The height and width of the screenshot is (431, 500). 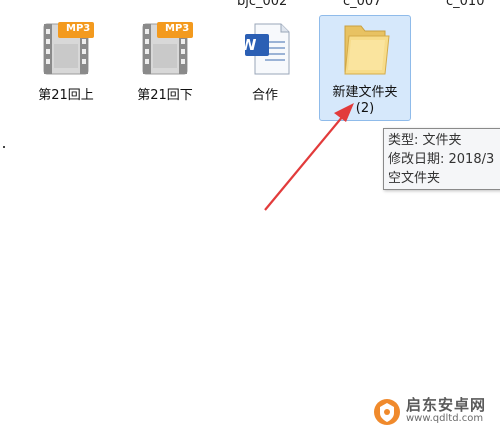 What do you see at coordinates (264, 95) in the screenshot?
I see `file-name: 合作` at bounding box center [264, 95].